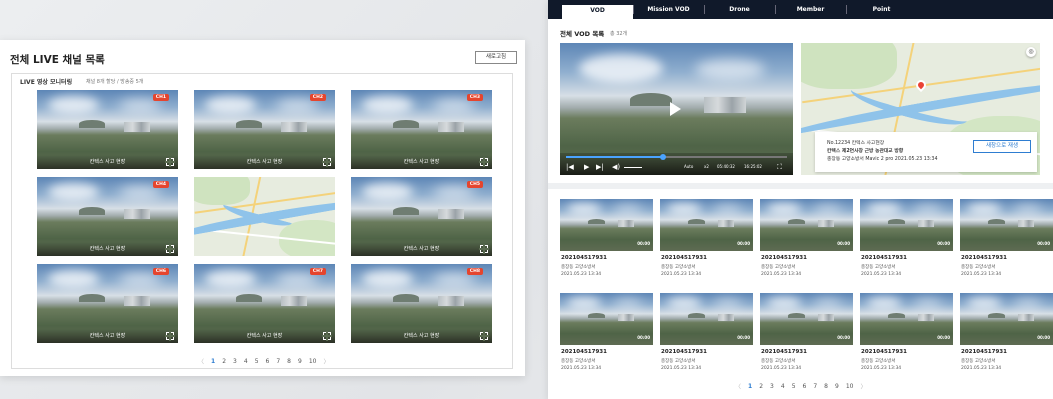 The width and height of the screenshot is (1053, 399). What do you see at coordinates (856, 143) in the screenshot?
I see `info-line-1: No.12234 칸텍스 사고현장` at bounding box center [856, 143].